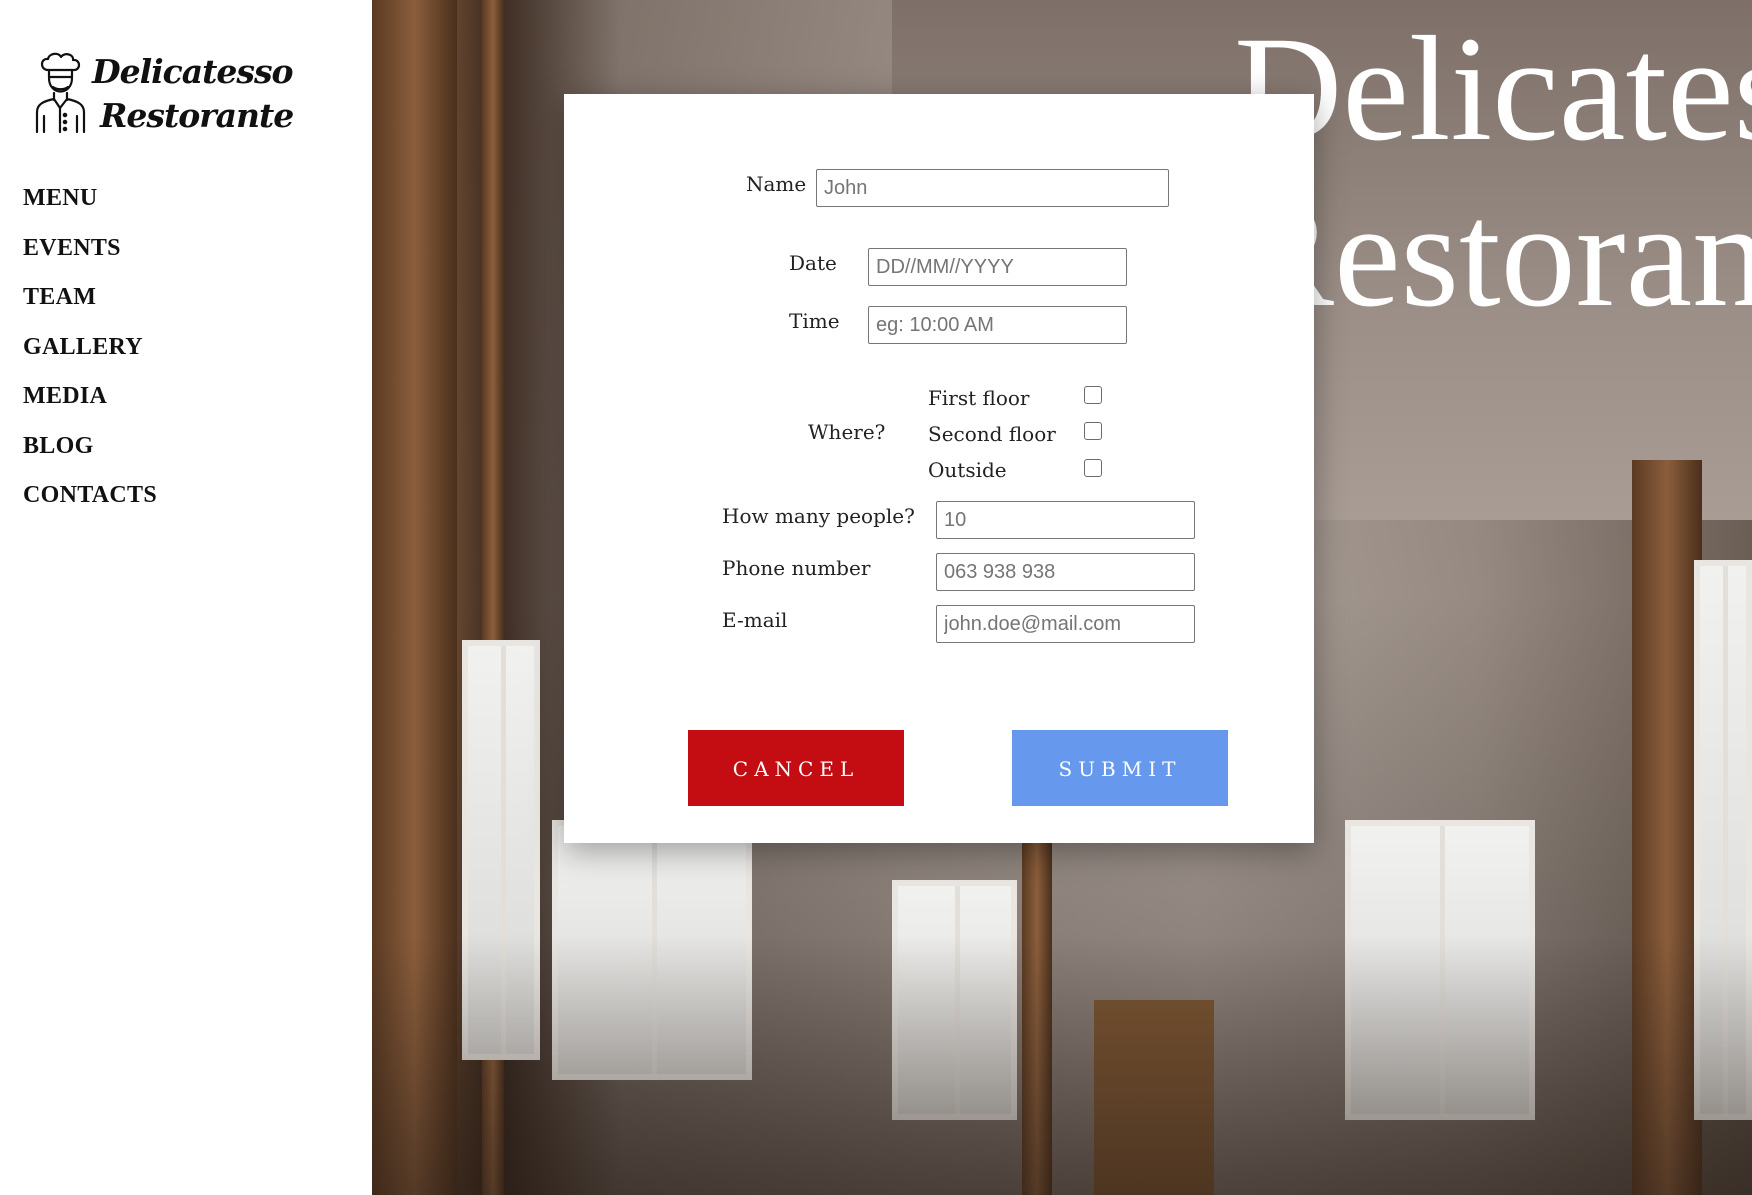 The width and height of the screenshot is (1752, 1195). Describe the element at coordinates (997, 267) in the screenshot. I see `date-input` at that location.